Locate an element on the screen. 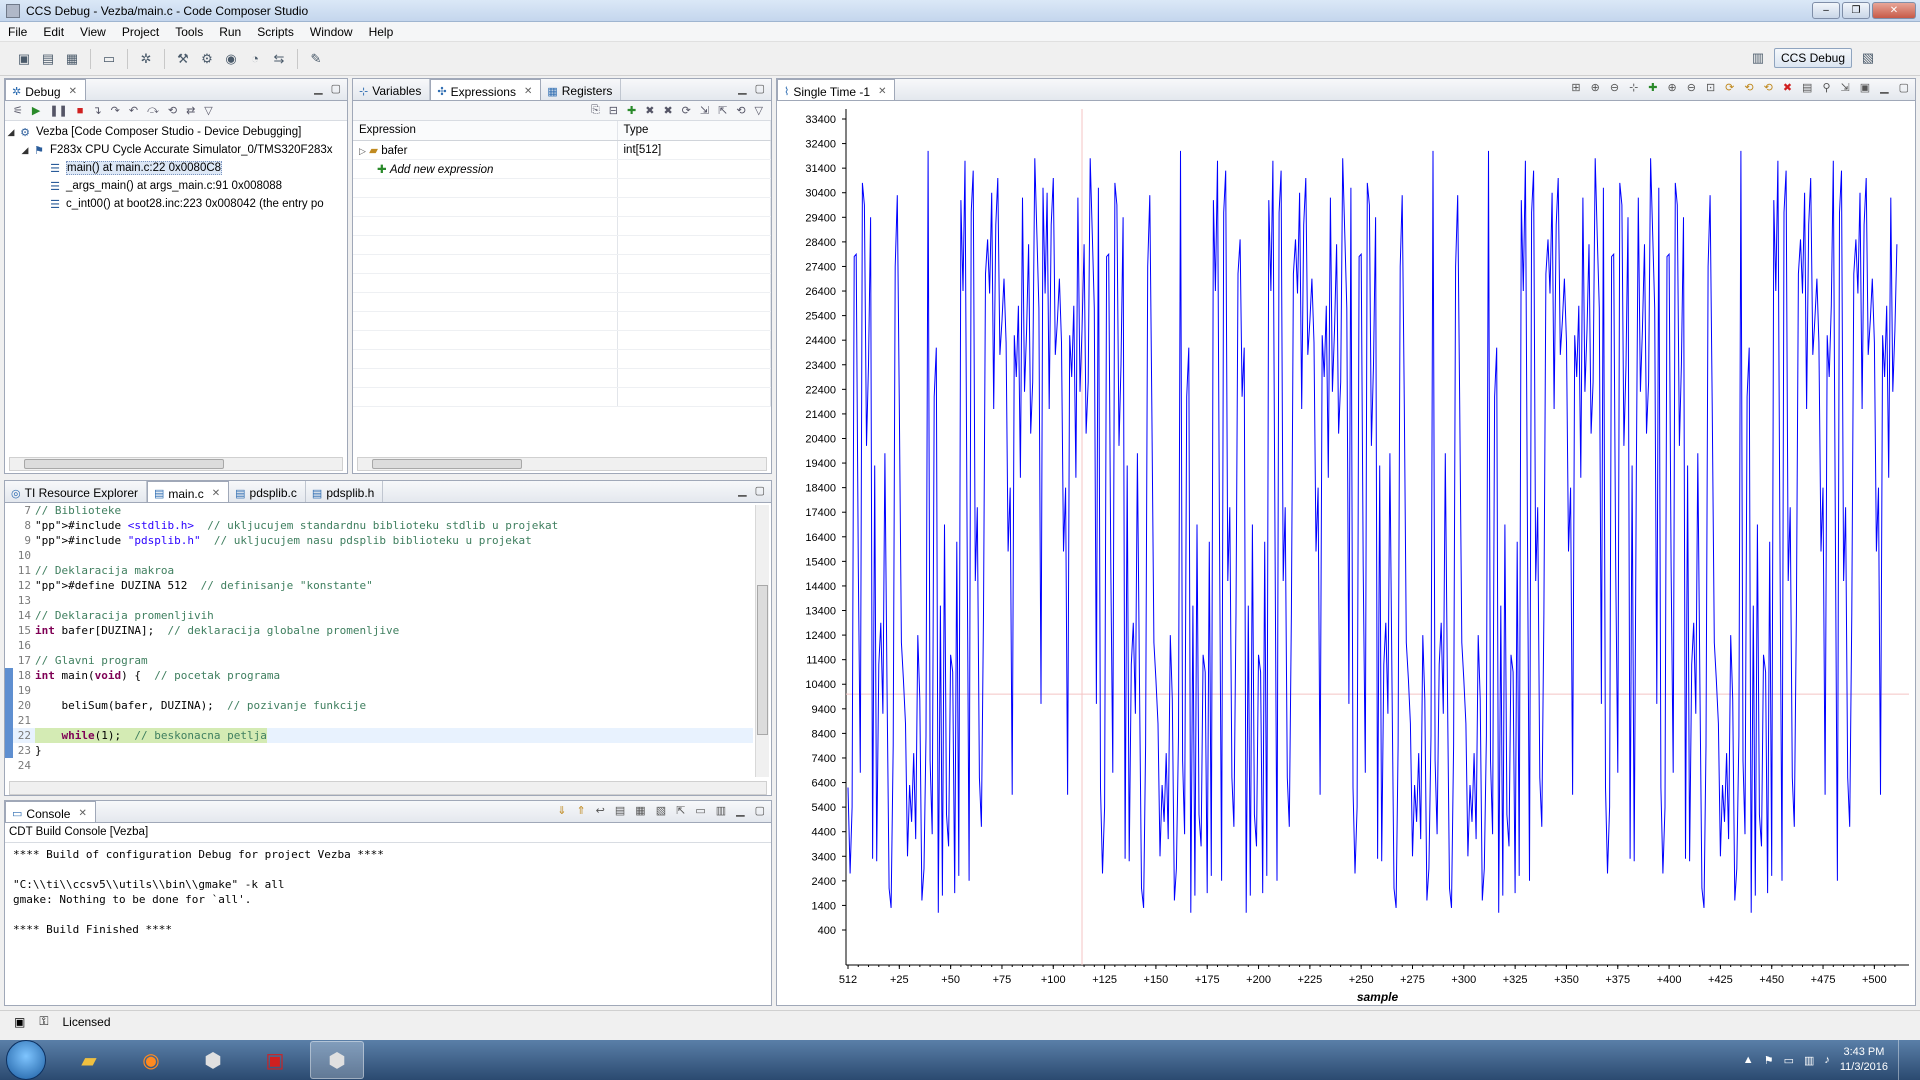 The width and height of the screenshot is (1920, 1080). maximize-button: ❐ is located at coordinates (1856, 10).